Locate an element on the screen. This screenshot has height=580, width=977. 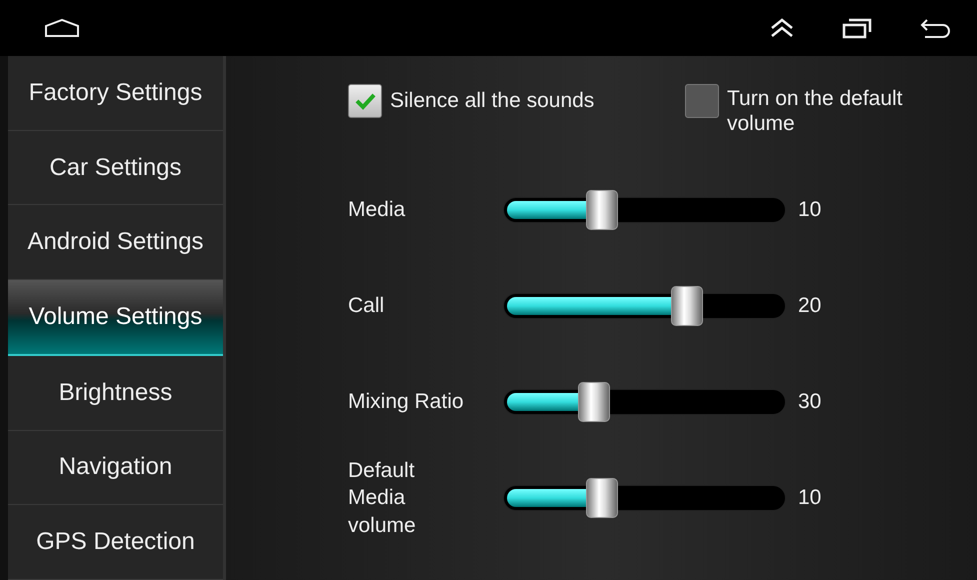
checkbox-label: Silence all the sounds is located at coordinates (492, 101).